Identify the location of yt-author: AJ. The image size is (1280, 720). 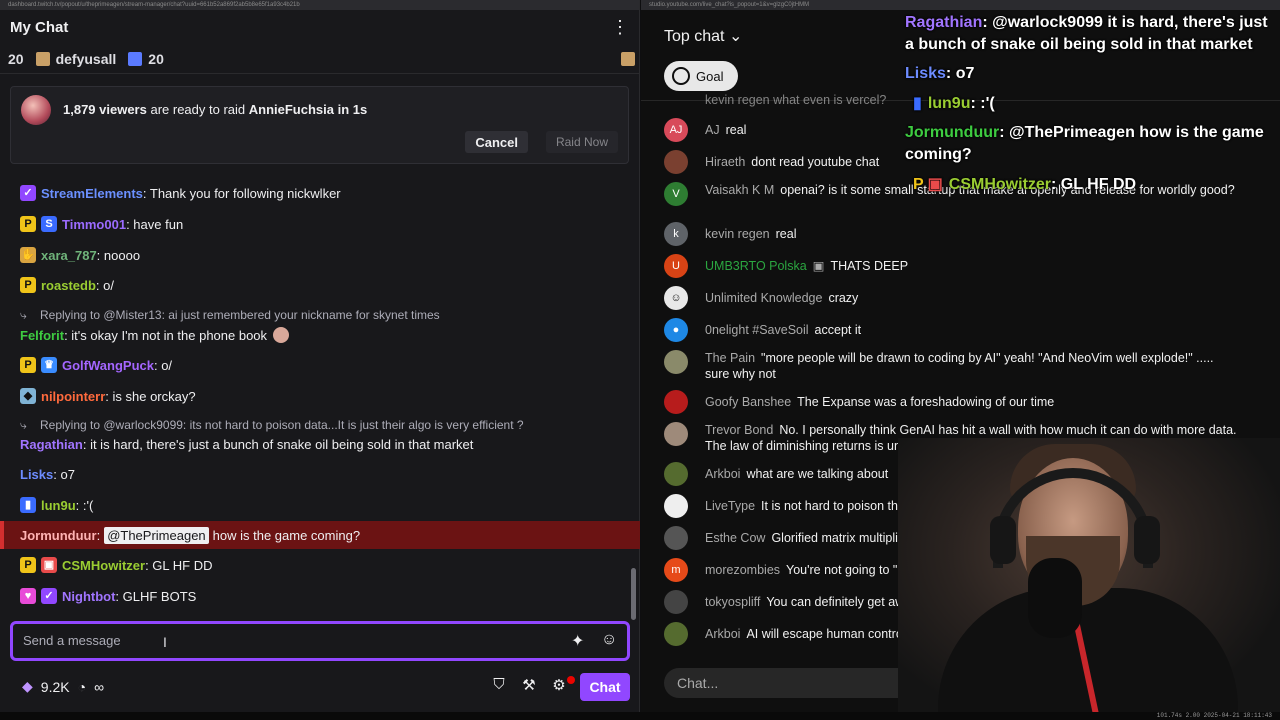
(712, 130).